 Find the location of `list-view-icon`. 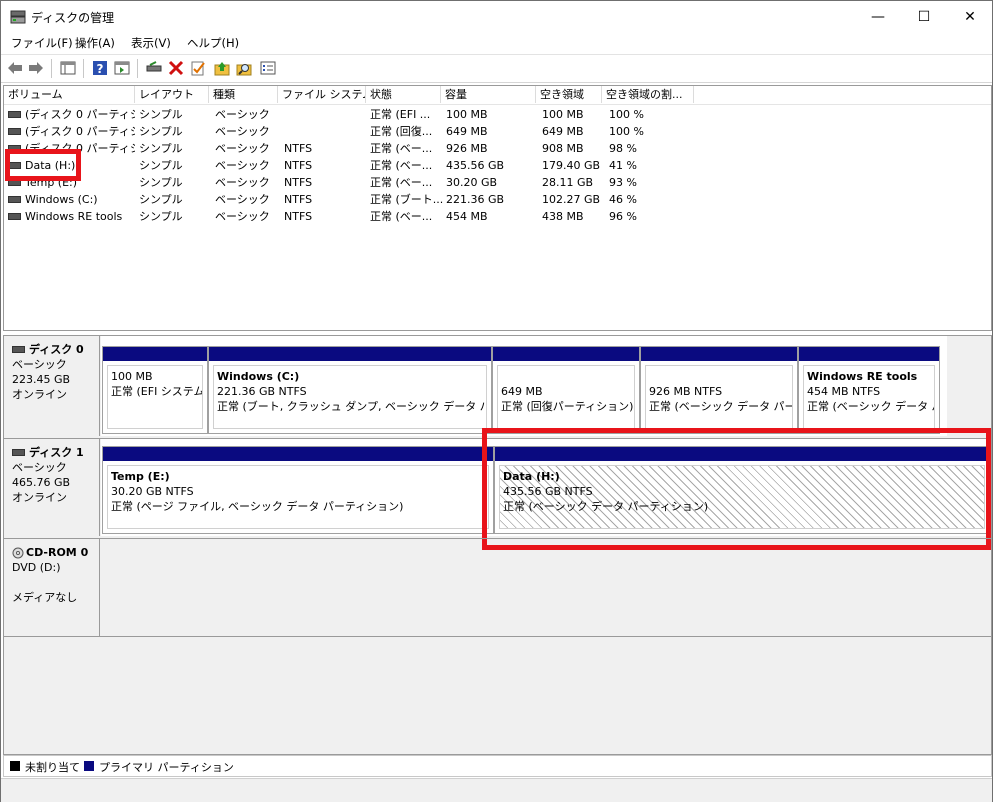

list-view-icon is located at coordinates (268, 68).